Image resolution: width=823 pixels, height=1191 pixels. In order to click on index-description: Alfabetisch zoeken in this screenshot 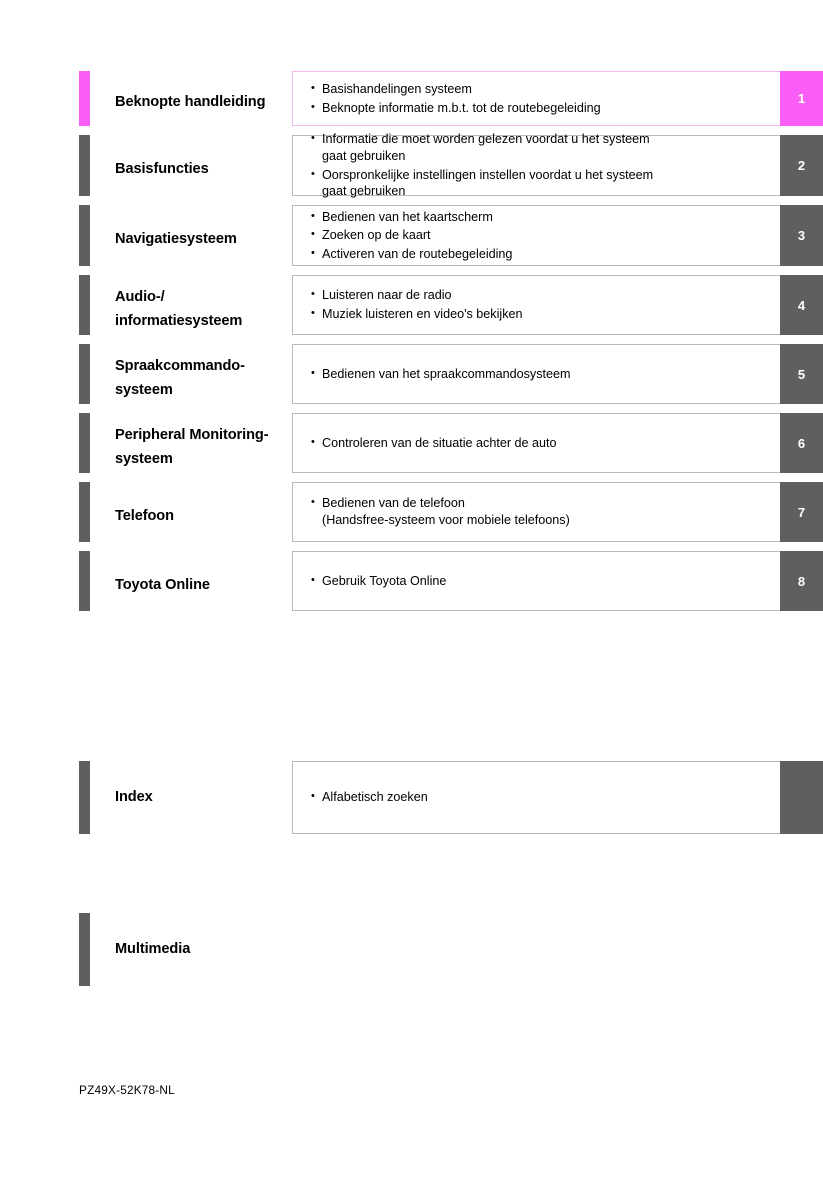, I will do `click(536, 797)`.